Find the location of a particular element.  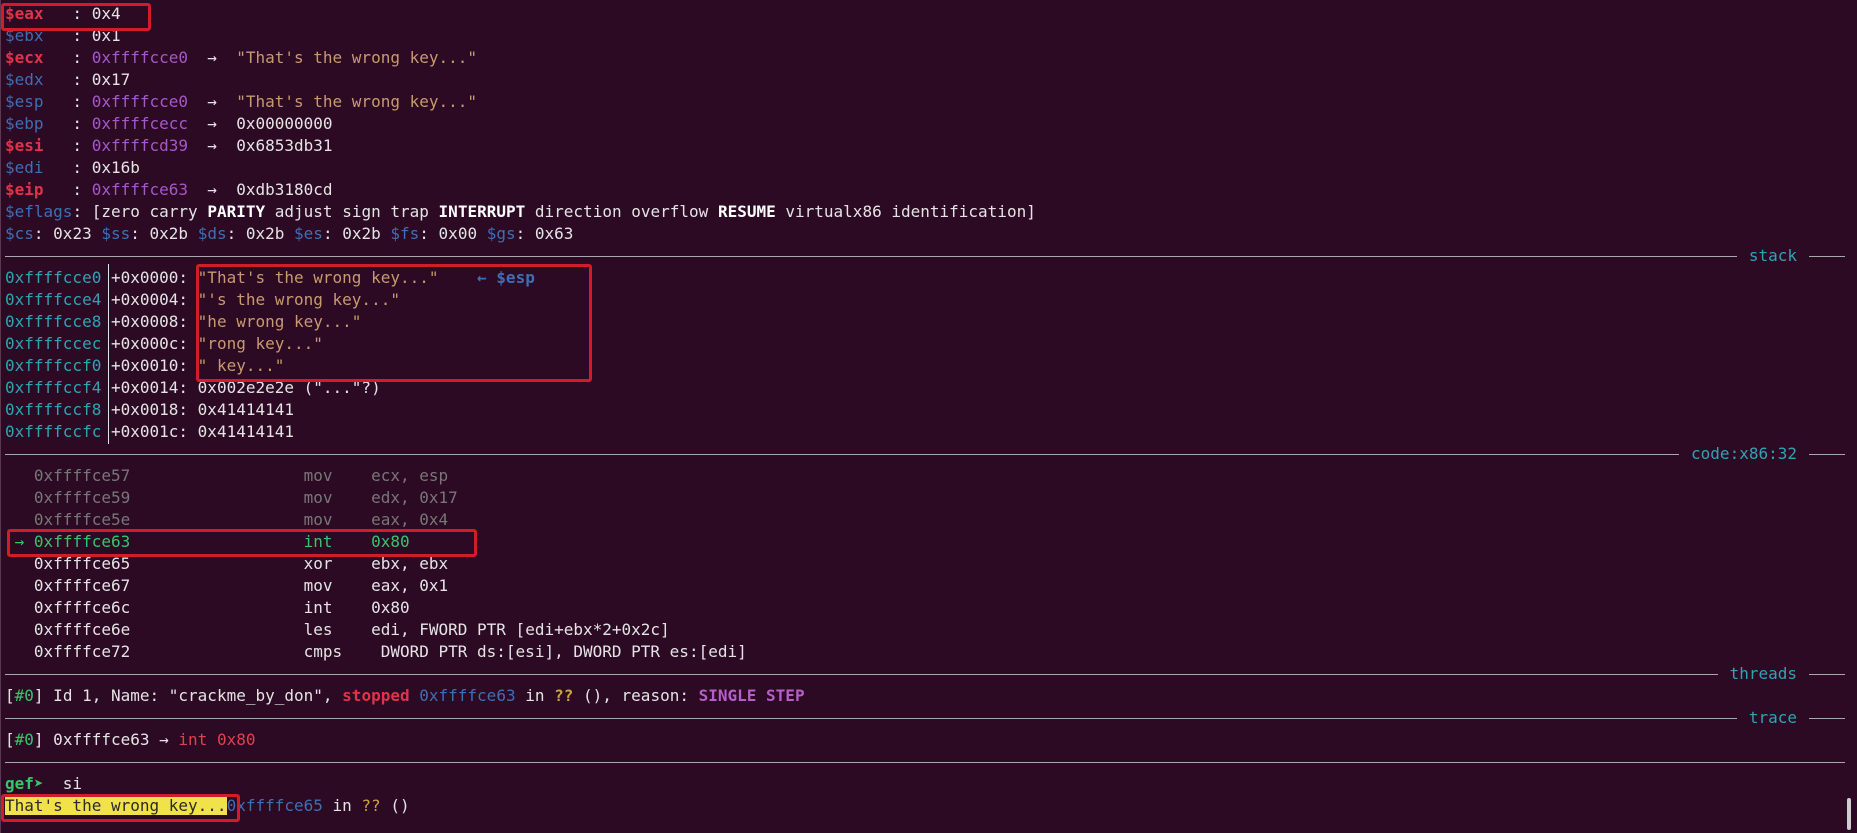

command-line: gef➤ si is located at coordinates (43, 784).